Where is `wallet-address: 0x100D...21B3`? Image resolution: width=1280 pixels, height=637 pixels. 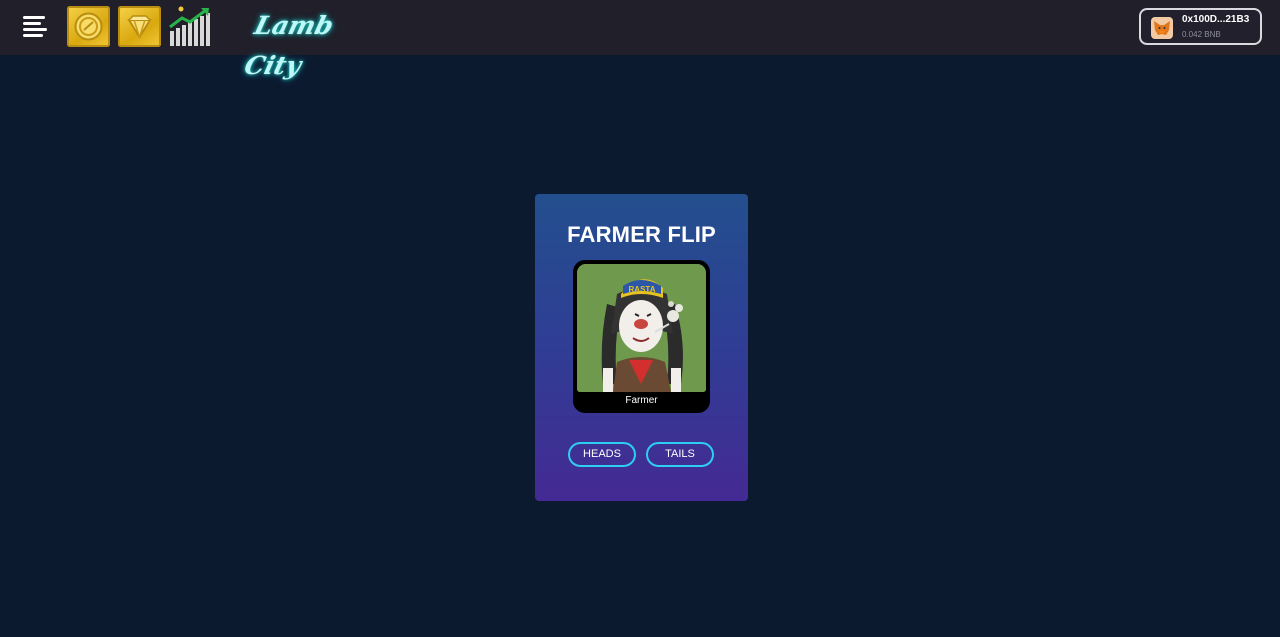 wallet-address: 0x100D...21B3 is located at coordinates (1216, 19).